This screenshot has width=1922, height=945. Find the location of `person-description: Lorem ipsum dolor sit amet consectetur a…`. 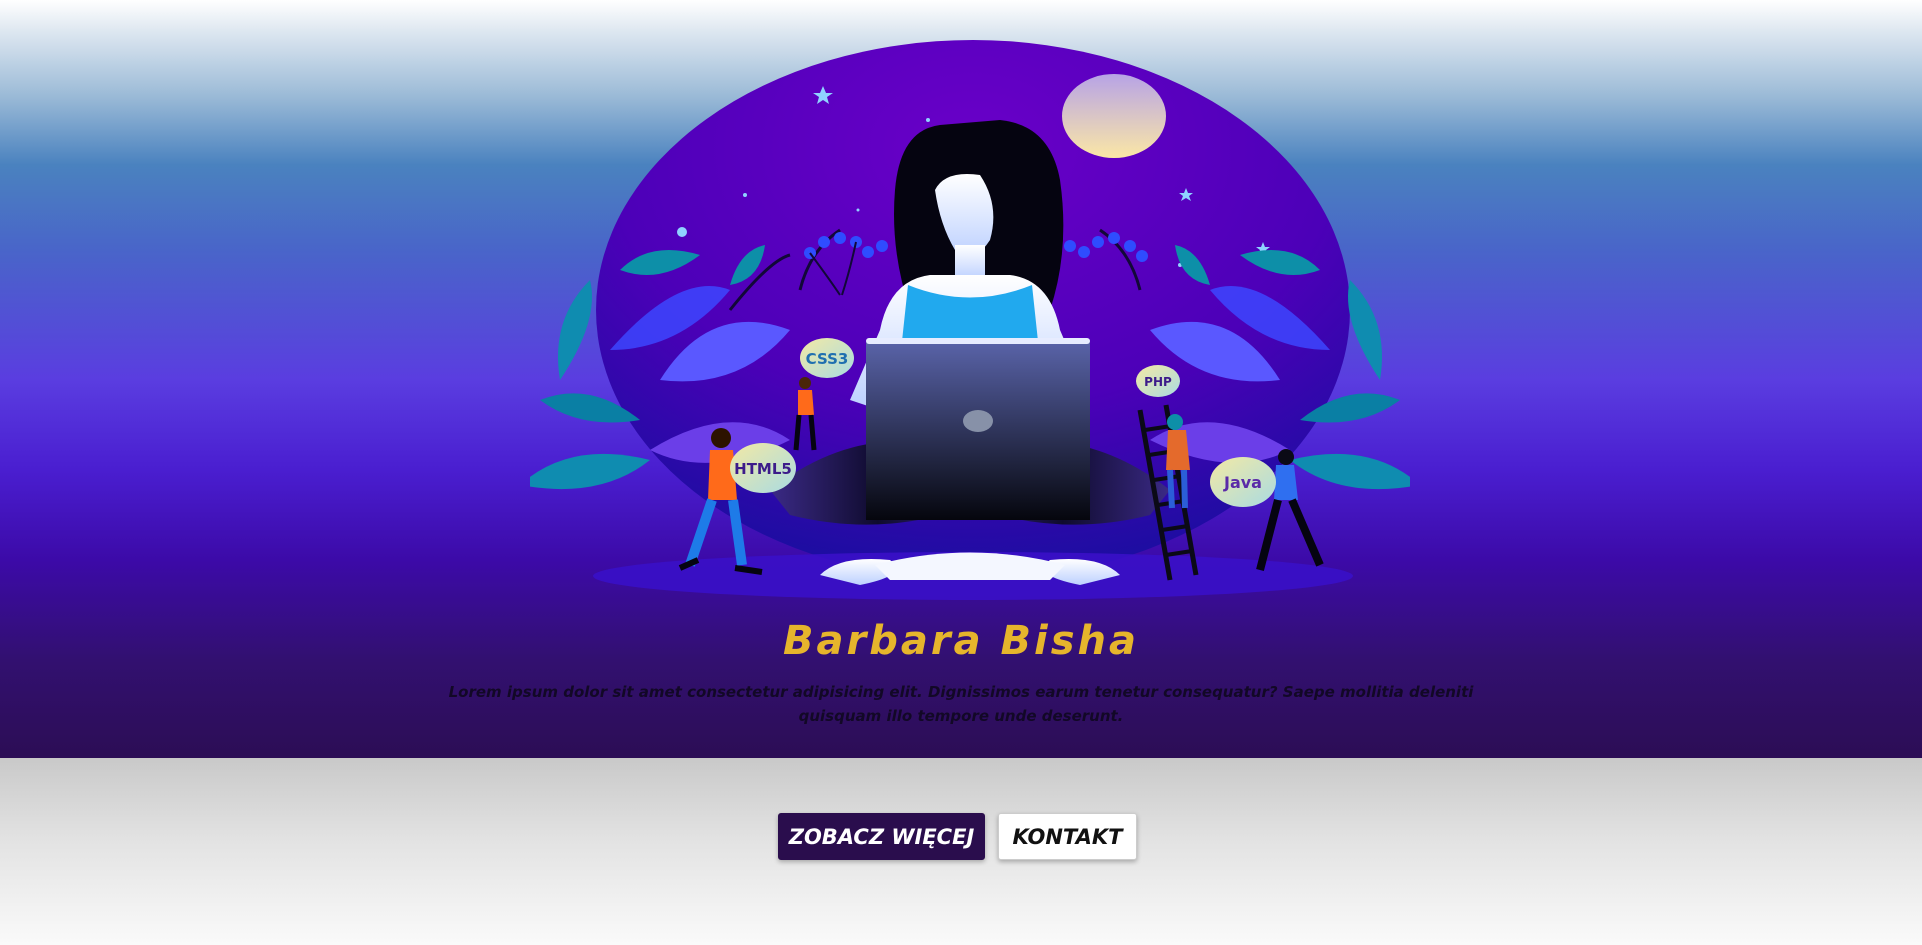

person-description: Lorem ipsum dolor sit amet consectetur a… is located at coordinates (961, 704).